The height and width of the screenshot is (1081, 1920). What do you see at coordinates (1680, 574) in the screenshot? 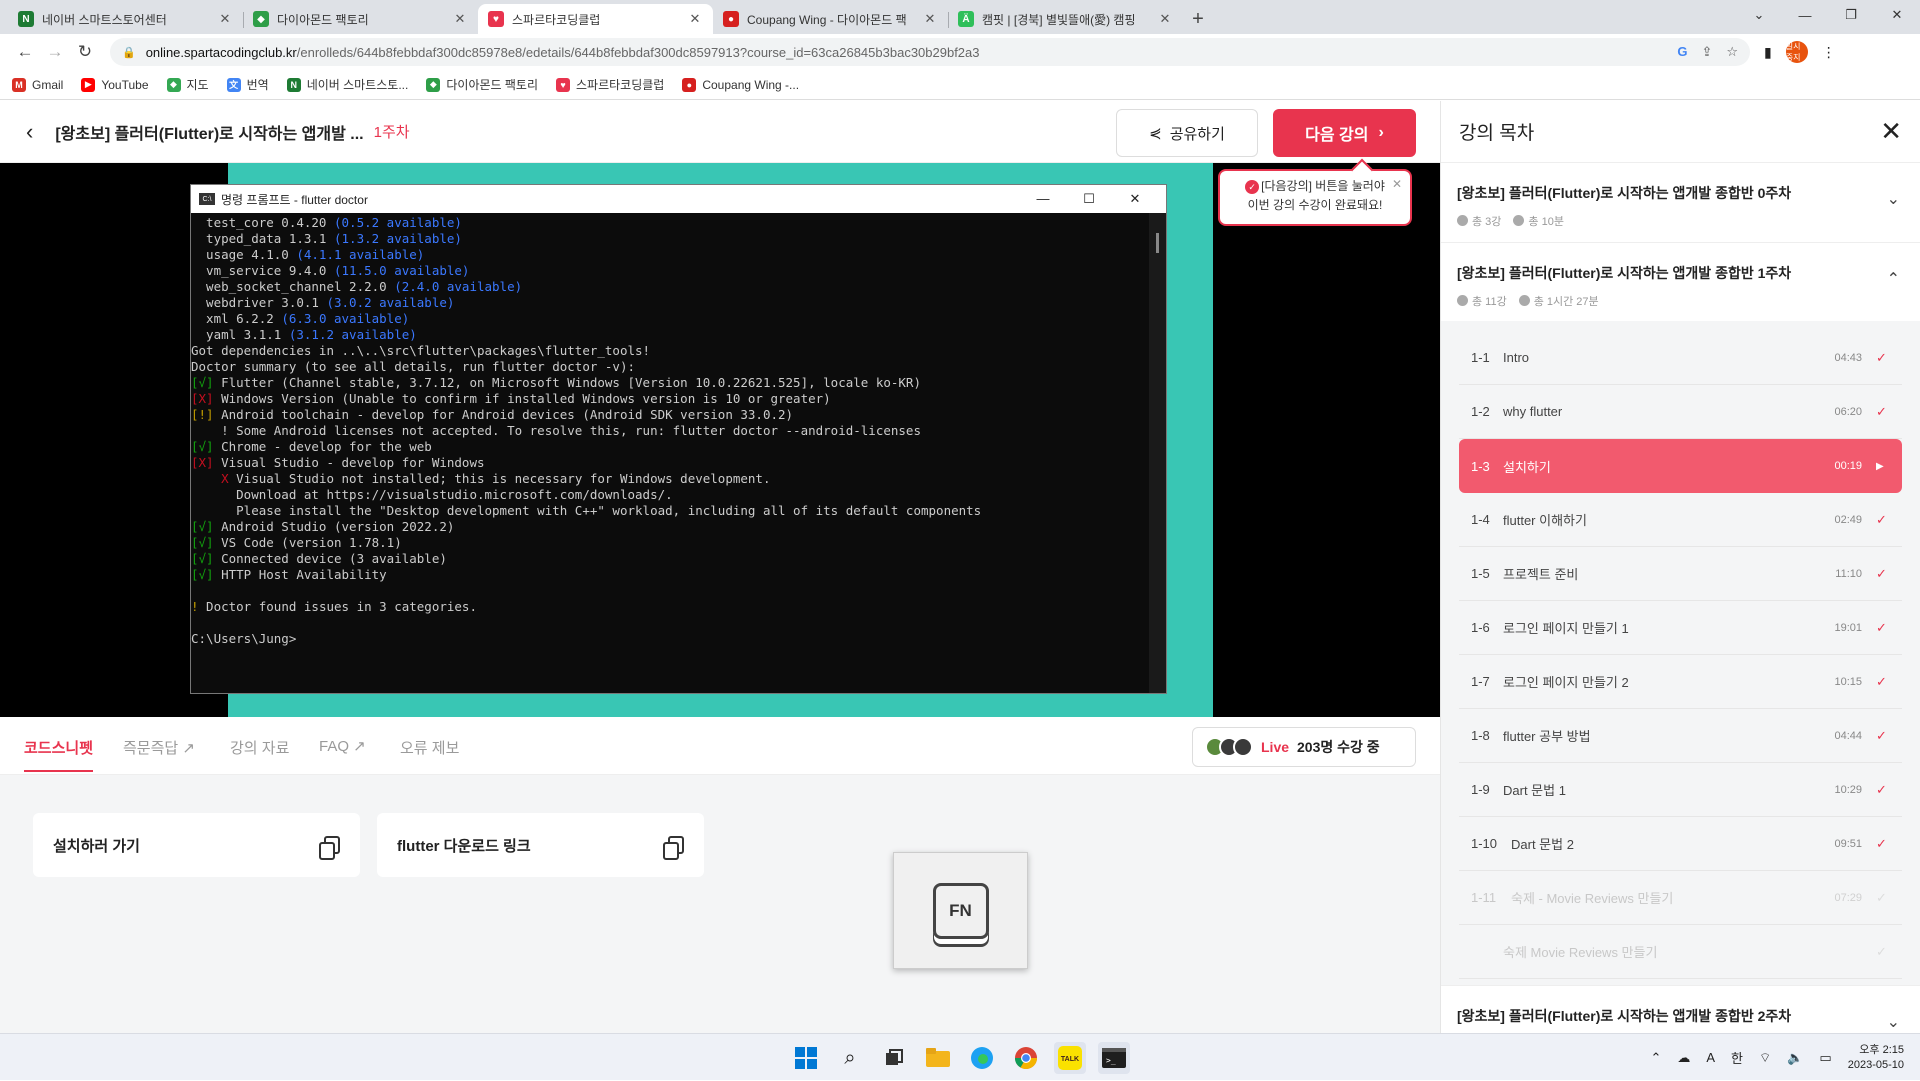
I see `lesson-item: 1-5 프로젝트 준비 11:10 ✓` at bounding box center [1680, 574].